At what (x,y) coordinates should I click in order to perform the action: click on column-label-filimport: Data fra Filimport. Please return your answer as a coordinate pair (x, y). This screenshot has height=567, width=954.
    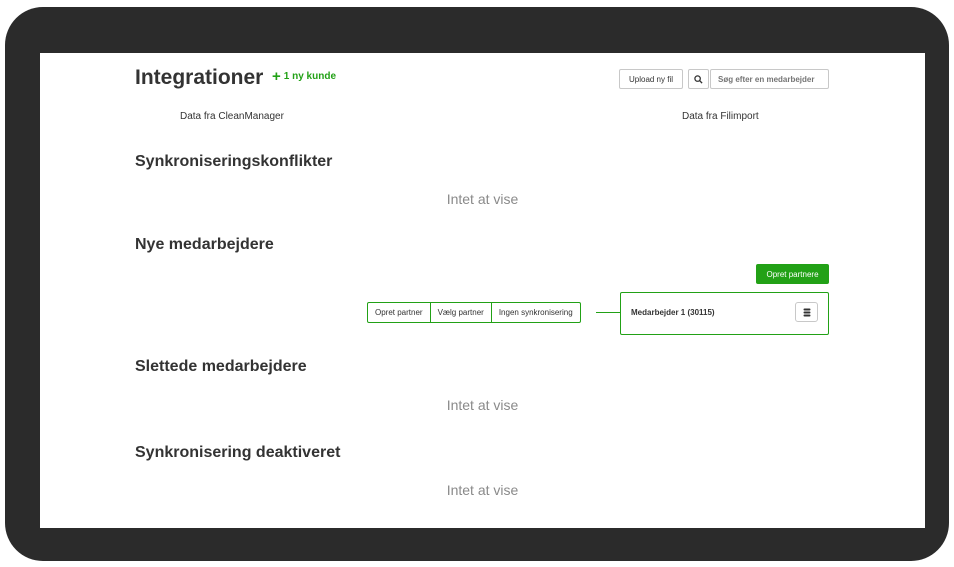
    Looking at the image, I should click on (720, 116).